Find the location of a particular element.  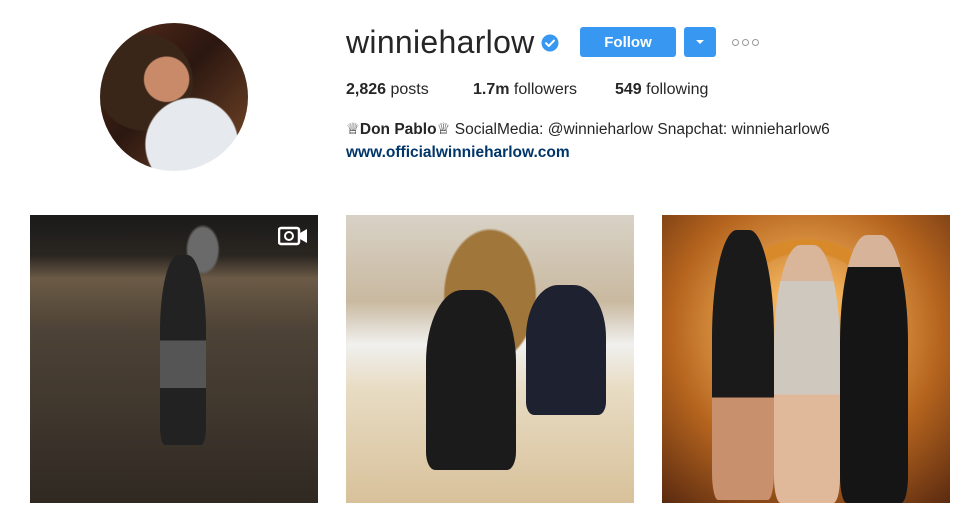

more-options-icon is located at coordinates (745, 42).